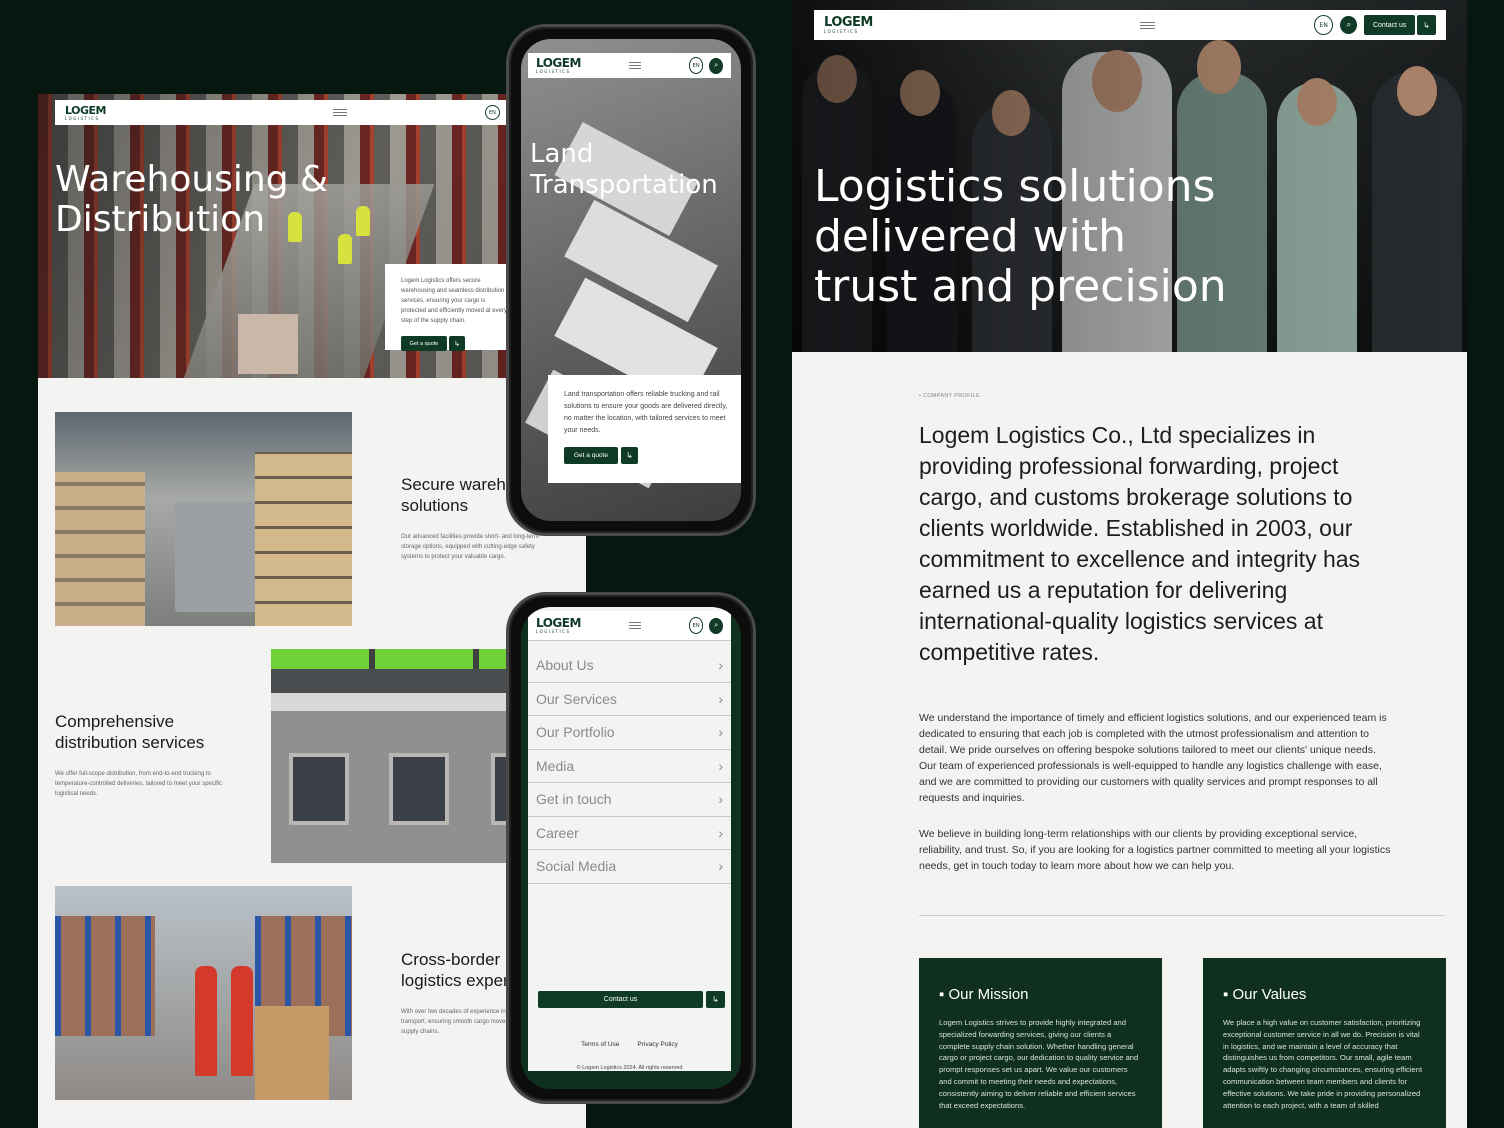 The image size is (1504, 1128). I want to click on hero-title: Warehousing & Distribution, so click(191, 200).